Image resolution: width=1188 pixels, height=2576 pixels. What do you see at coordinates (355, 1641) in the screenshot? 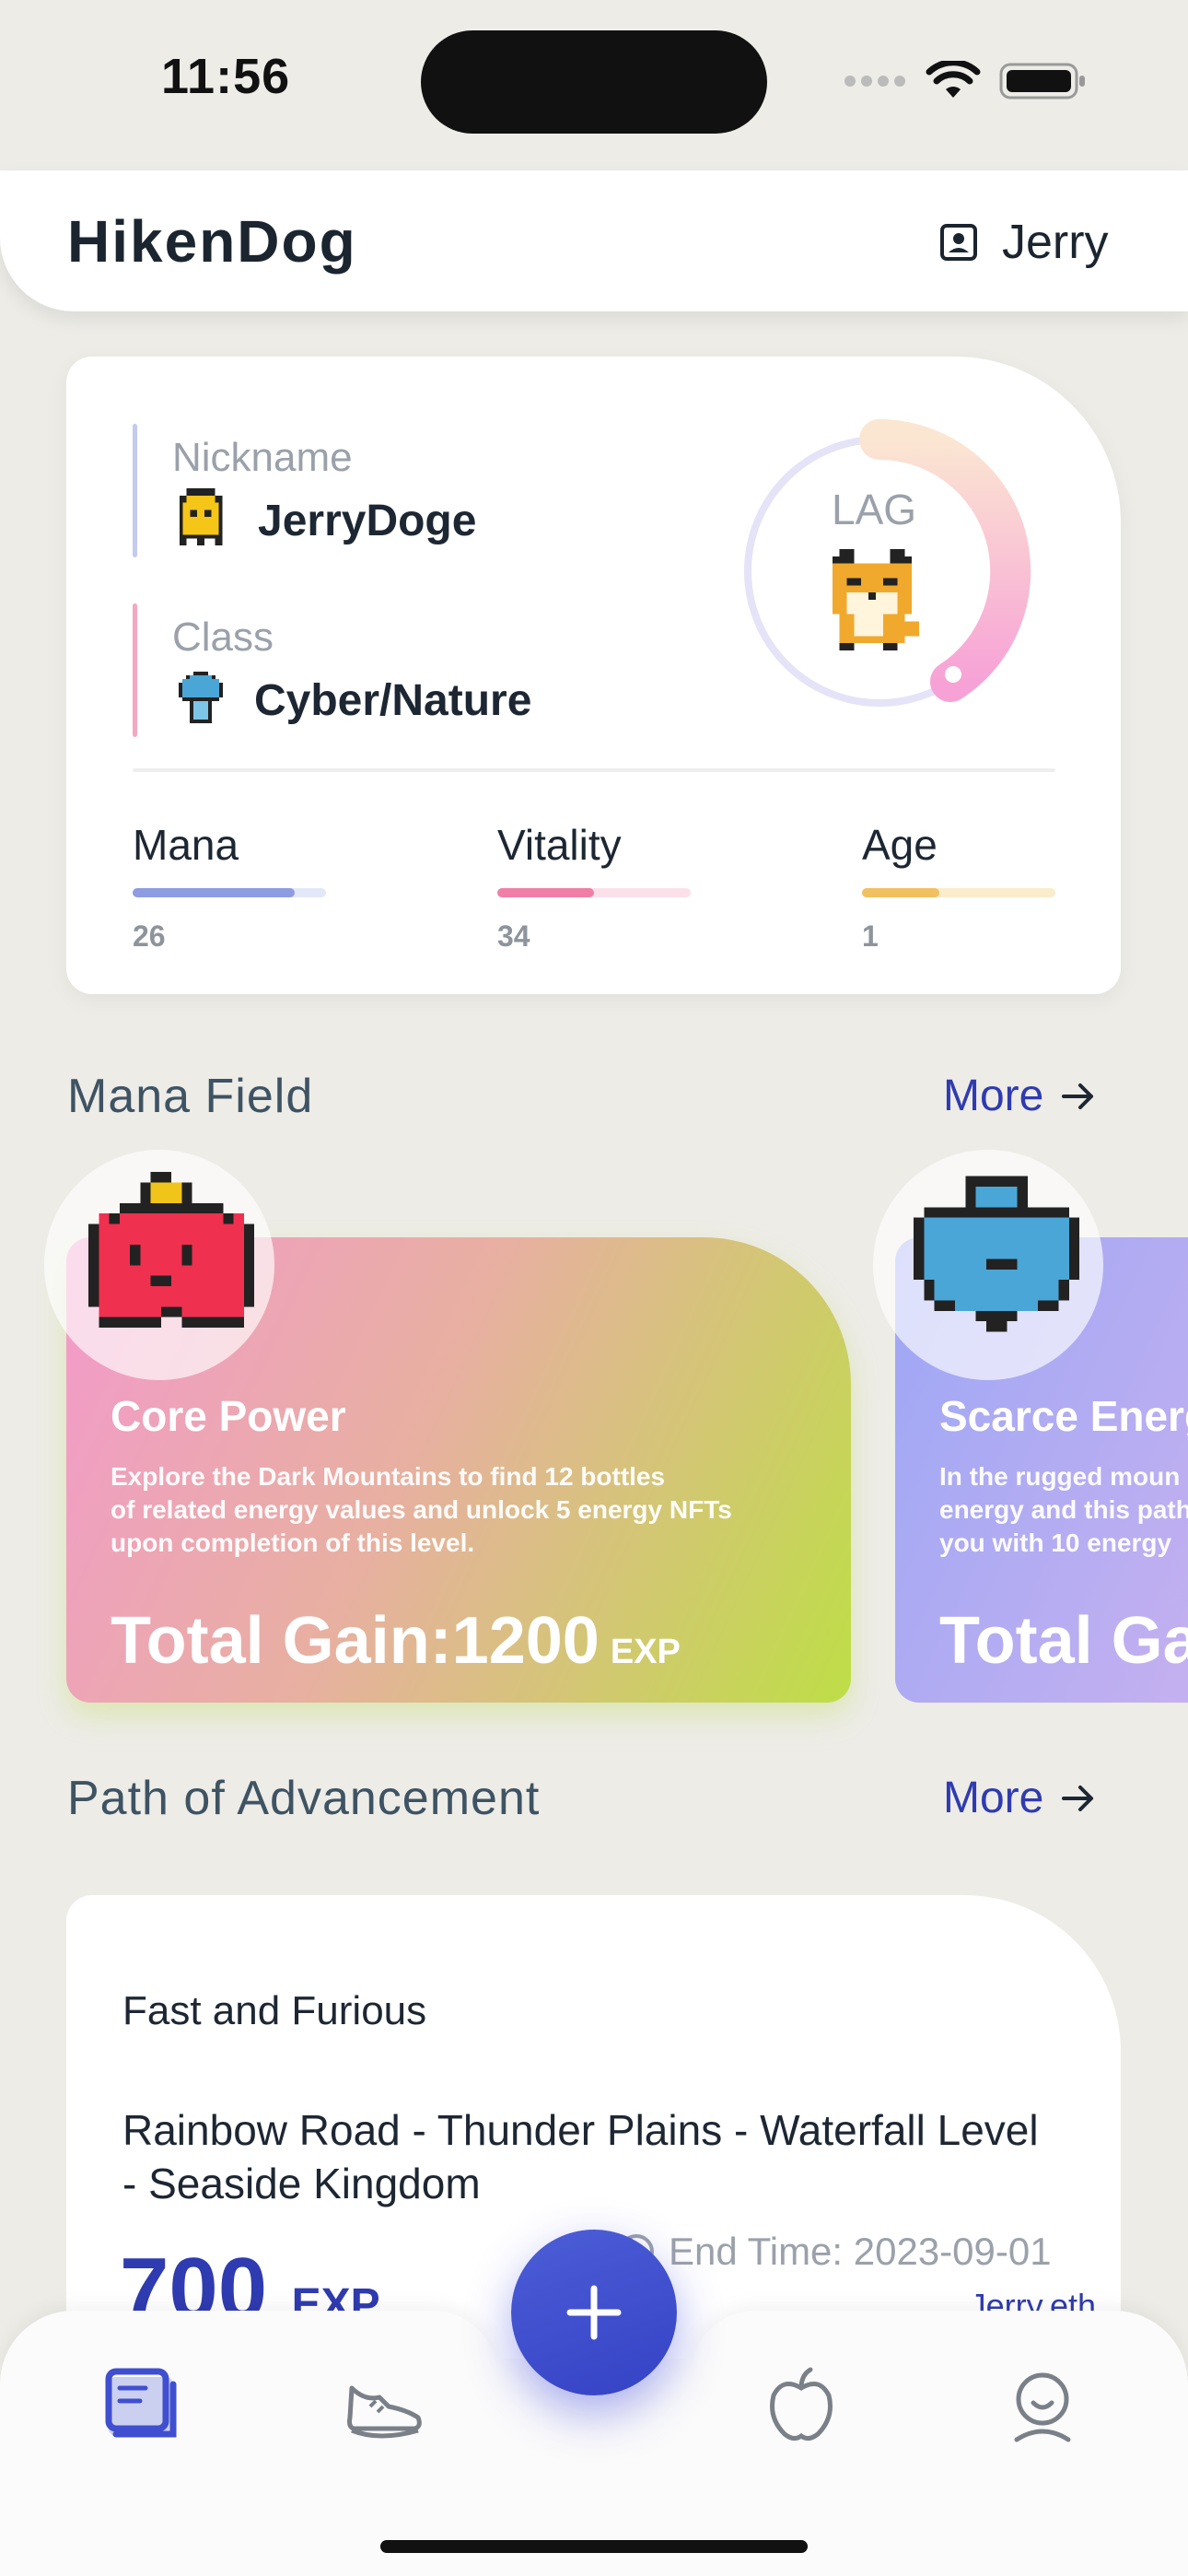
I see `gain-value: Total Gain:1200` at bounding box center [355, 1641].